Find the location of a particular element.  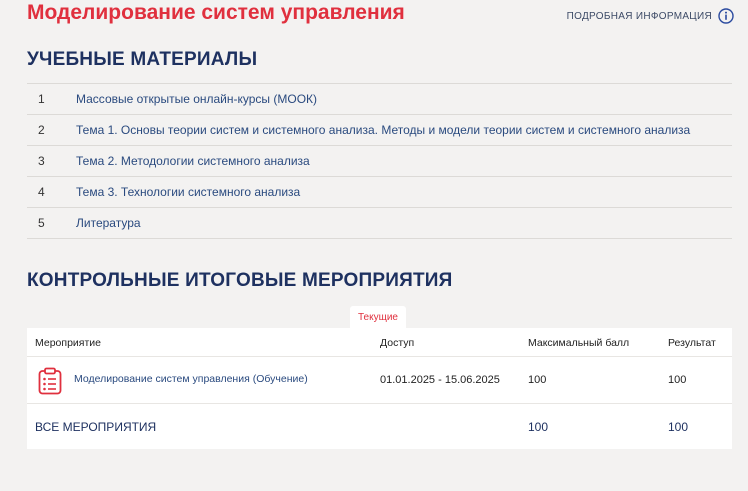

total-result: 100 is located at coordinates (678, 427).